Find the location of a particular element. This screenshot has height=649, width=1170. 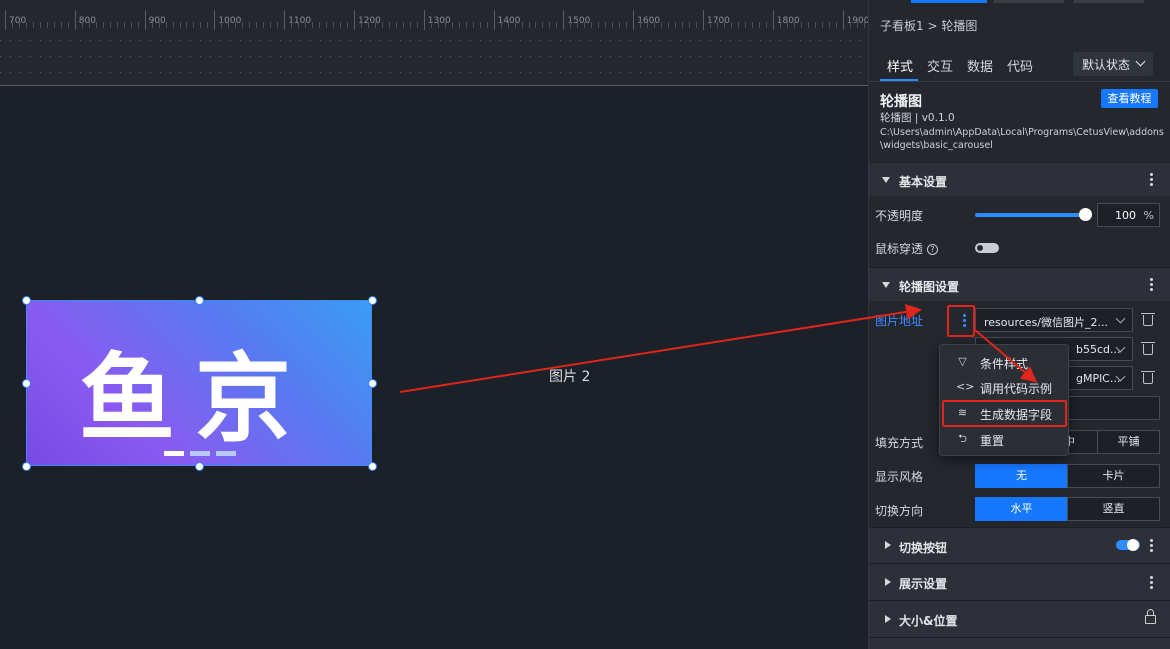

ruler-guide is located at coordinates (434, 40).